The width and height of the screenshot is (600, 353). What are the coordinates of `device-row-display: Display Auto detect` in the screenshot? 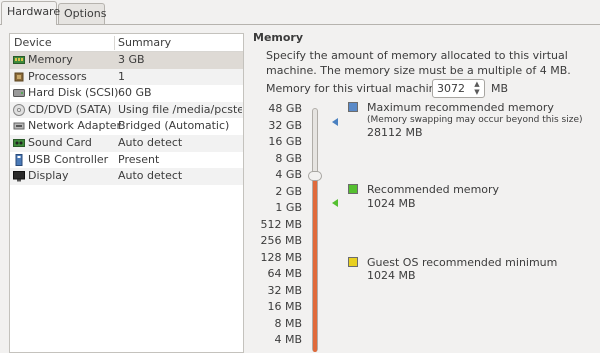 It's located at (126, 176).